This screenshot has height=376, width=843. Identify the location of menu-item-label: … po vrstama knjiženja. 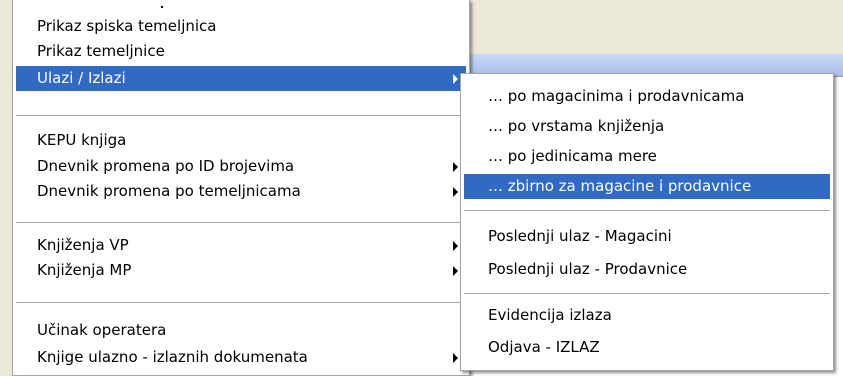
(576, 126).